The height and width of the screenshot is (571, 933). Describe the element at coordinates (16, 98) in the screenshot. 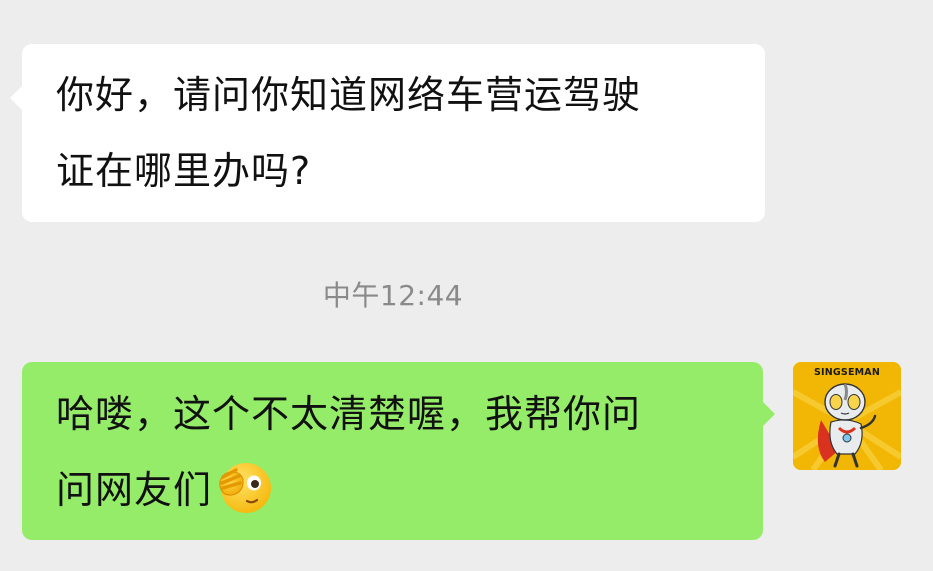

I see `incoming-bubble-tail` at that location.